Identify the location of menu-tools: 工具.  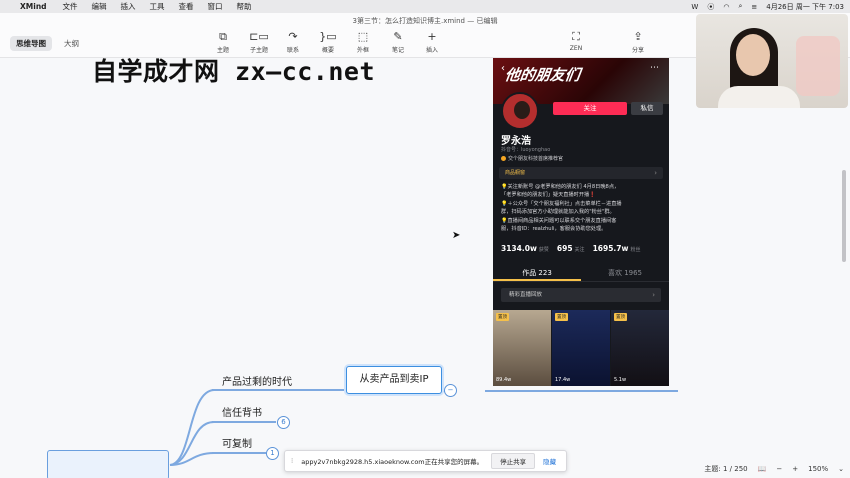
(157, 6).